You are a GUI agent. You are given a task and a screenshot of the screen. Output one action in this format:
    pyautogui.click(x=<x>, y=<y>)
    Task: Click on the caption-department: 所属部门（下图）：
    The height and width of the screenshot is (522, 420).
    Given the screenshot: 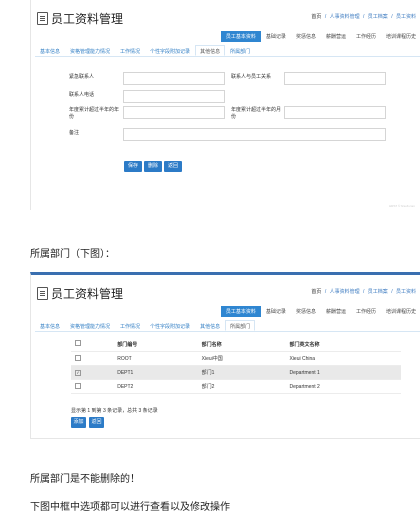 What is the action you would take?
    pyautogui.click(x=72, y=254)
    